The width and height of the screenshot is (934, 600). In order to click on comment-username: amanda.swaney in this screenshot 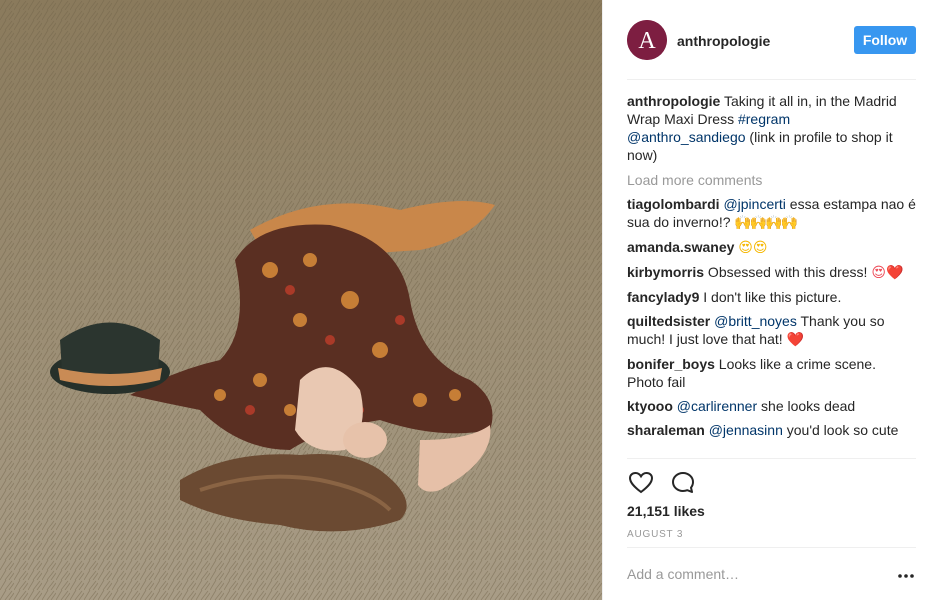, I will do `click(680, 247)`.